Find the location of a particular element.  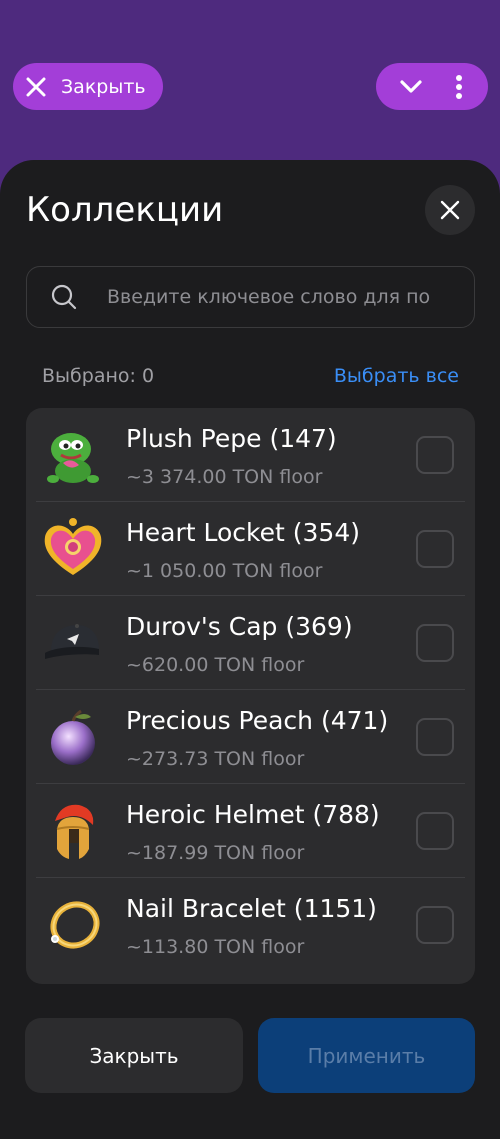

header-actions is located at coordinates (432, 86).